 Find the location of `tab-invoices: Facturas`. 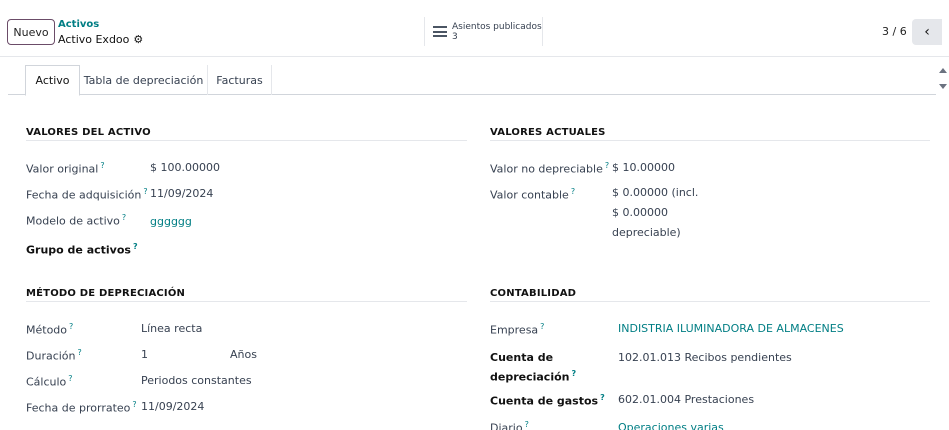

tab-invoices: Facturas is located at coordinates (240, 80).